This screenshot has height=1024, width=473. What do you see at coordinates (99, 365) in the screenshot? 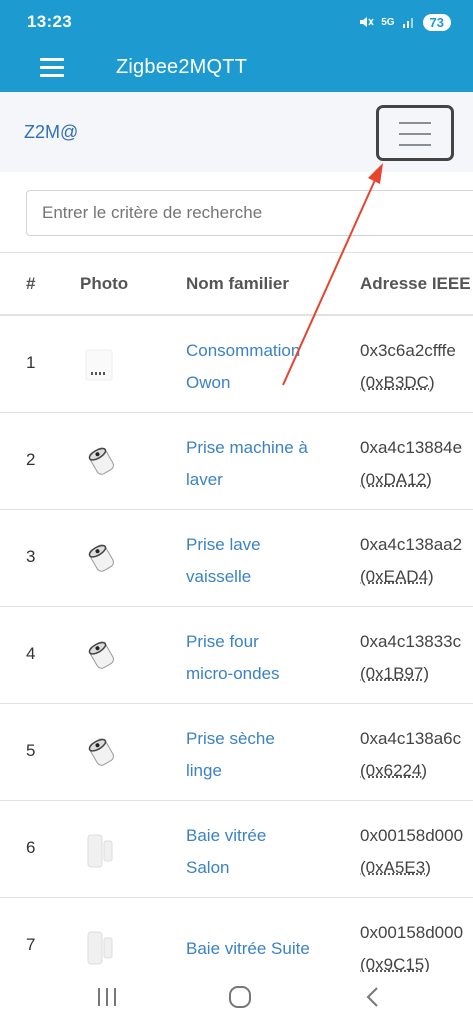
I see `energy-meter-image` at bounding box center [99, 365].